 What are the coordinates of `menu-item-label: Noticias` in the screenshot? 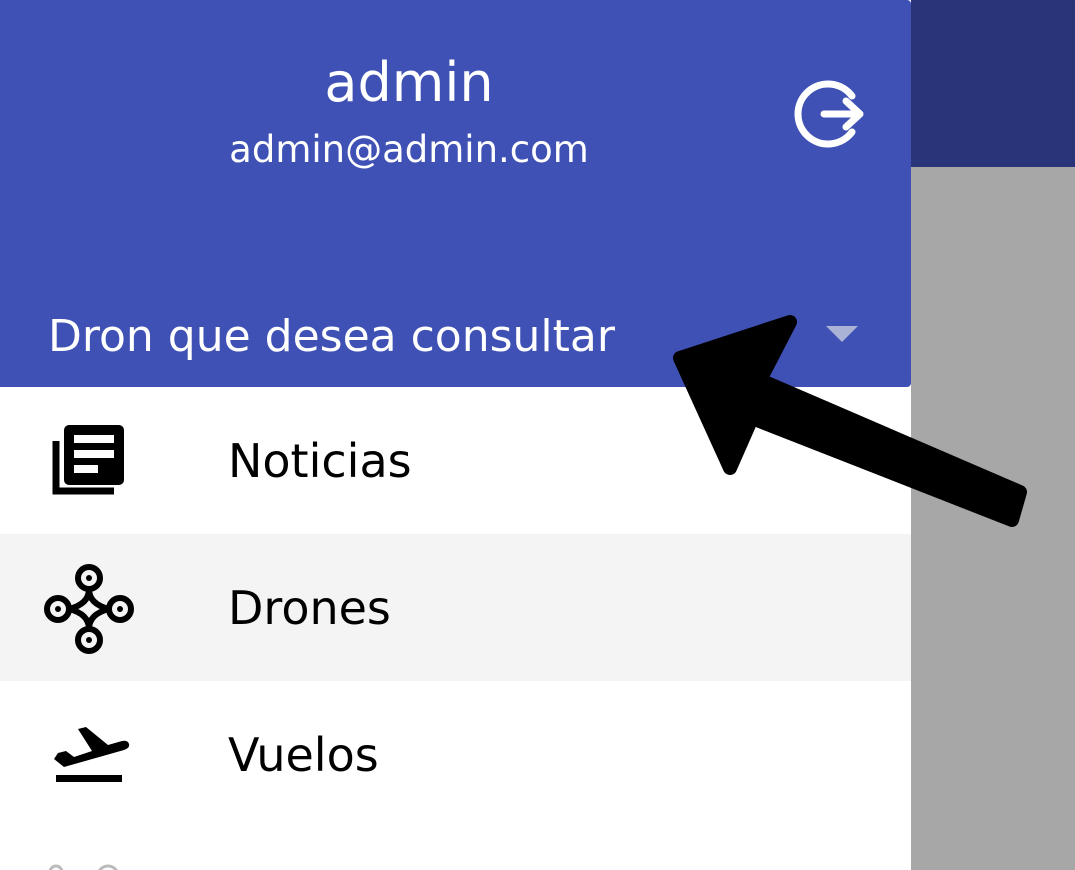 It's located at (320, 461).